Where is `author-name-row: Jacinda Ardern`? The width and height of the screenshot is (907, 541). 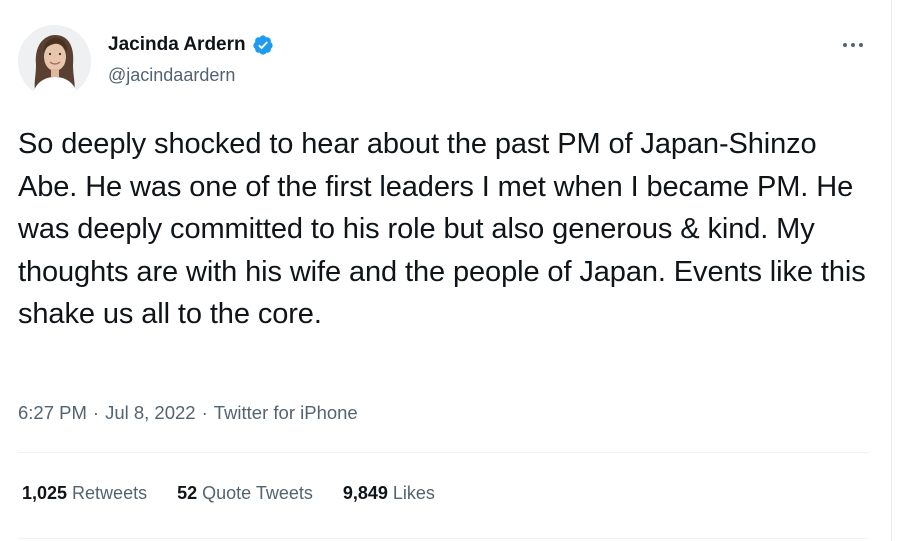 author-name-row: Jacinda Ardern is located at coordinates (191, 45).